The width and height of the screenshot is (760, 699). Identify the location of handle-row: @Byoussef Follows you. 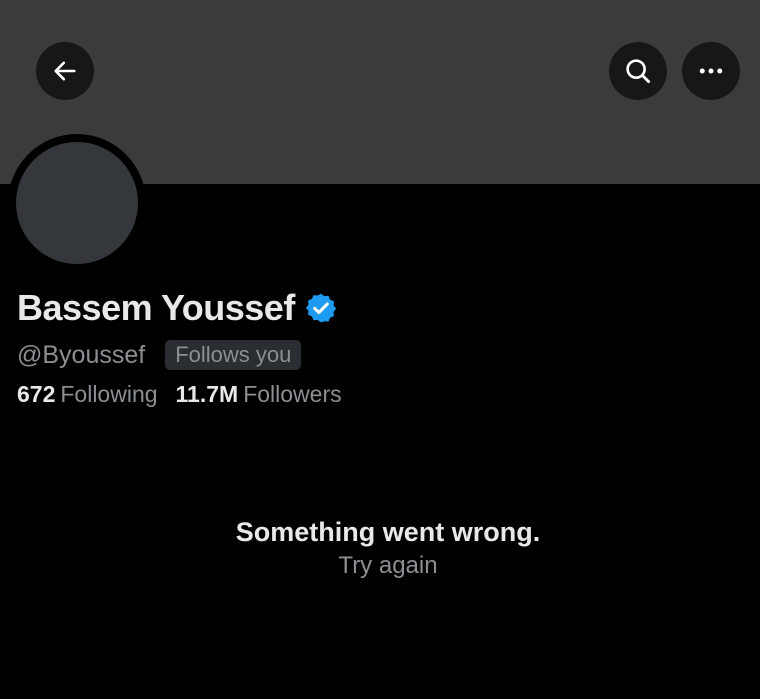
(159, 355).